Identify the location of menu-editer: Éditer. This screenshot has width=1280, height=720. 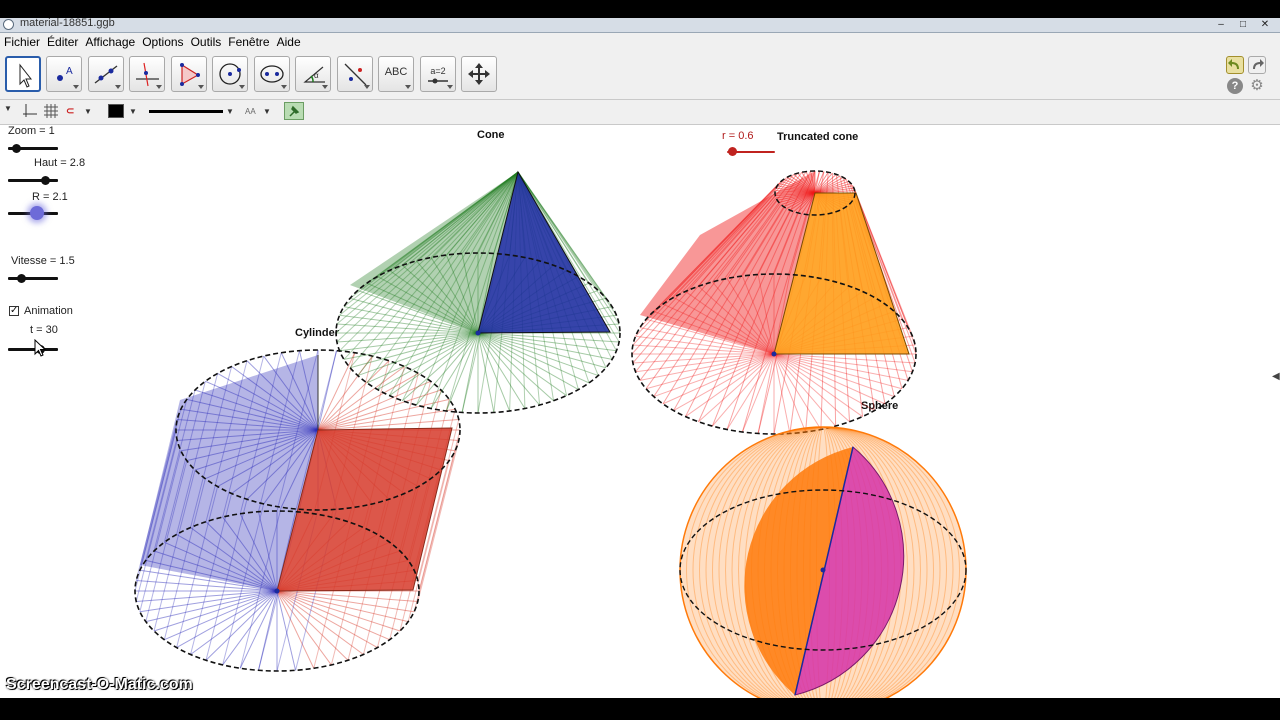
(62, 42).